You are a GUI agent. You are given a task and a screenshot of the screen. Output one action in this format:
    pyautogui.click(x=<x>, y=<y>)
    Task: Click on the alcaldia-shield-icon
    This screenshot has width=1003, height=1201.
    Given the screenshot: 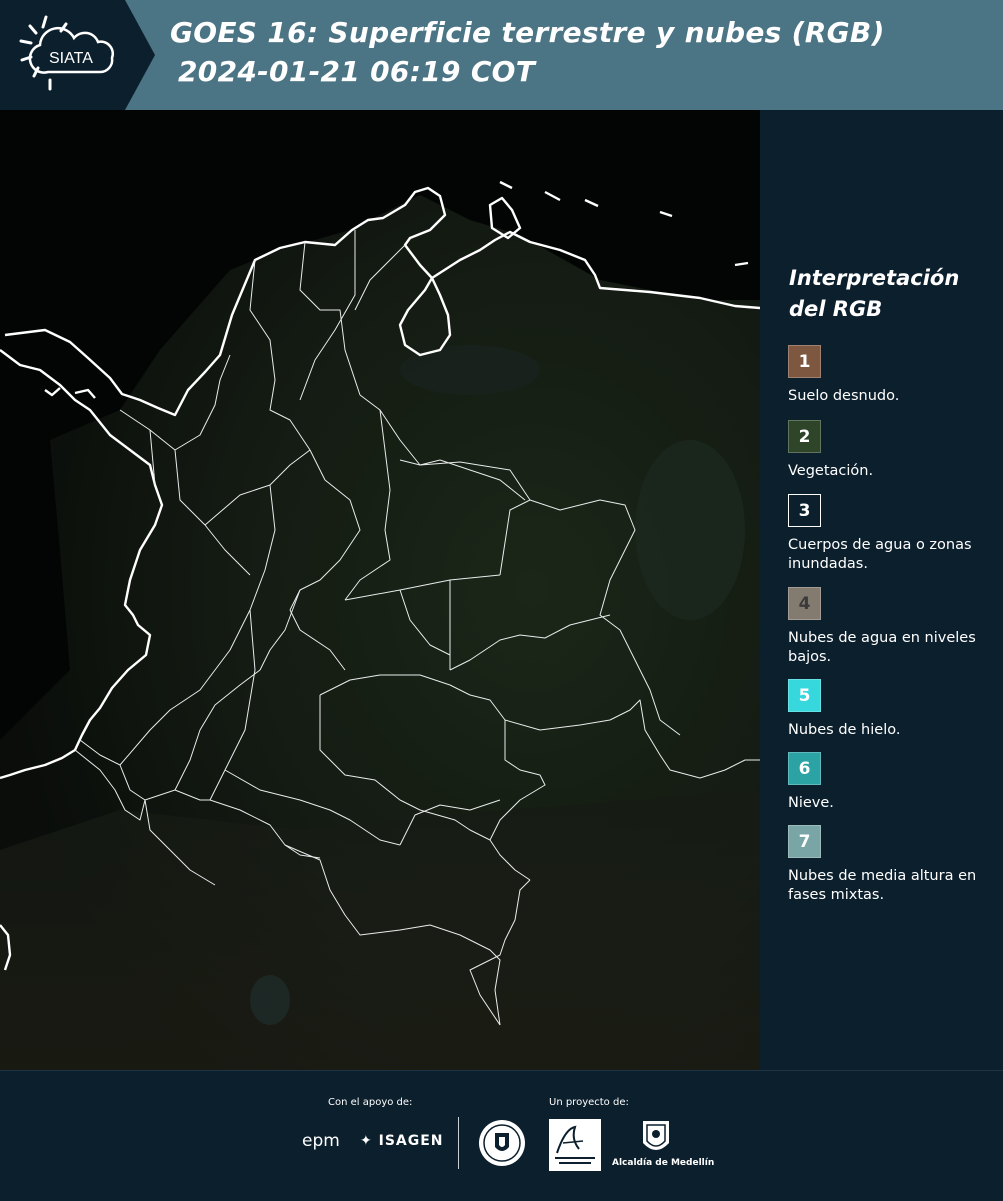 What is the action you would take?
    pyautogui.click(x=656, y=1135)
    